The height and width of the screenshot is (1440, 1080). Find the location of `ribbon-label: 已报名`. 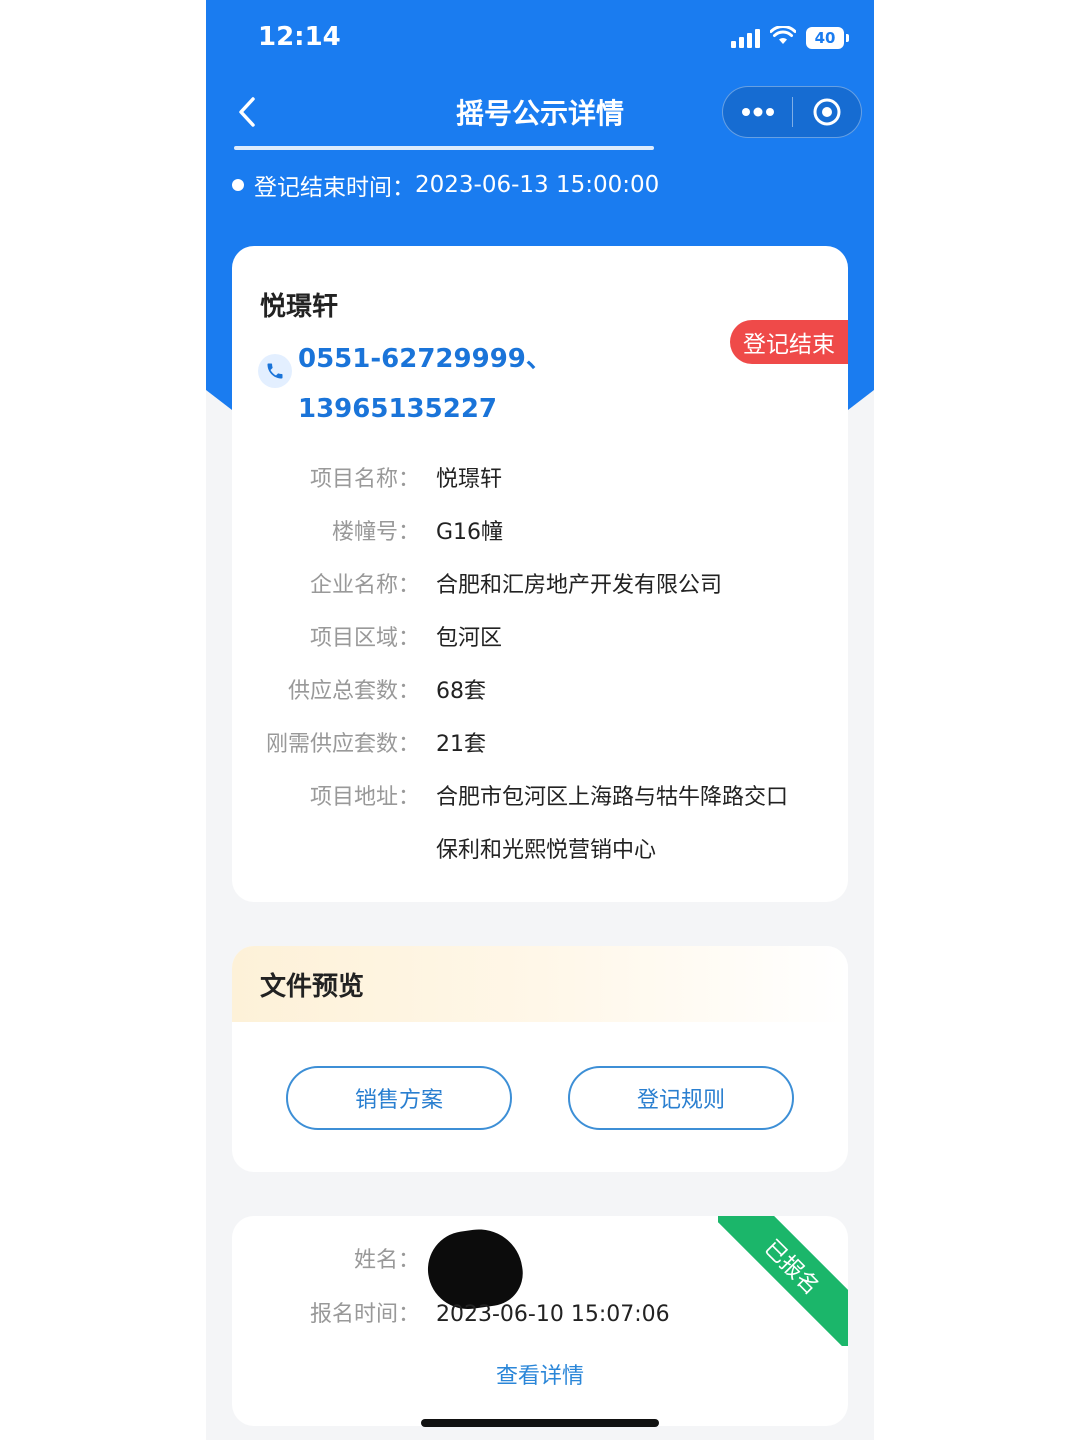

ribbon-label: 已报名 is located at coordinates (783, 1281).